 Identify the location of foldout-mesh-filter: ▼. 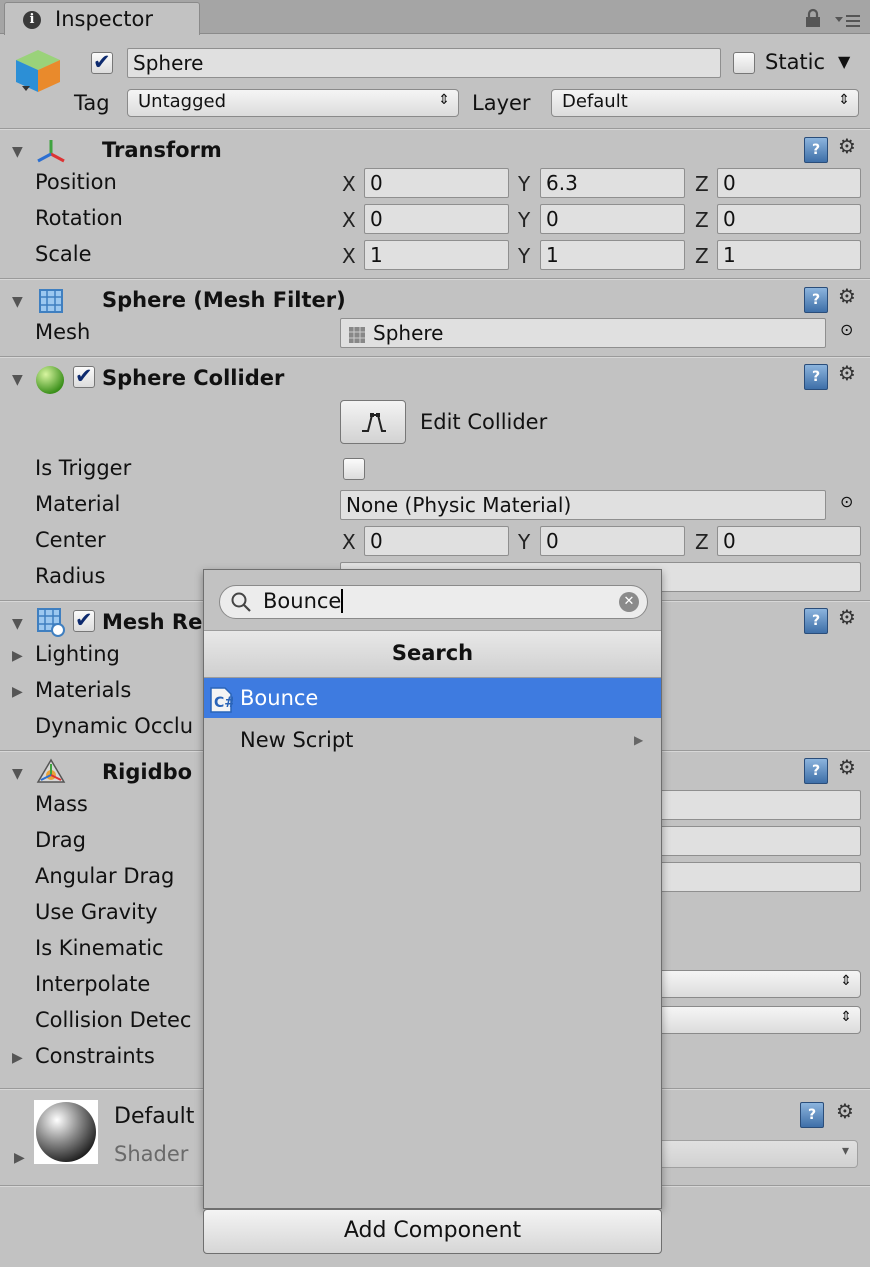
(17, 302).